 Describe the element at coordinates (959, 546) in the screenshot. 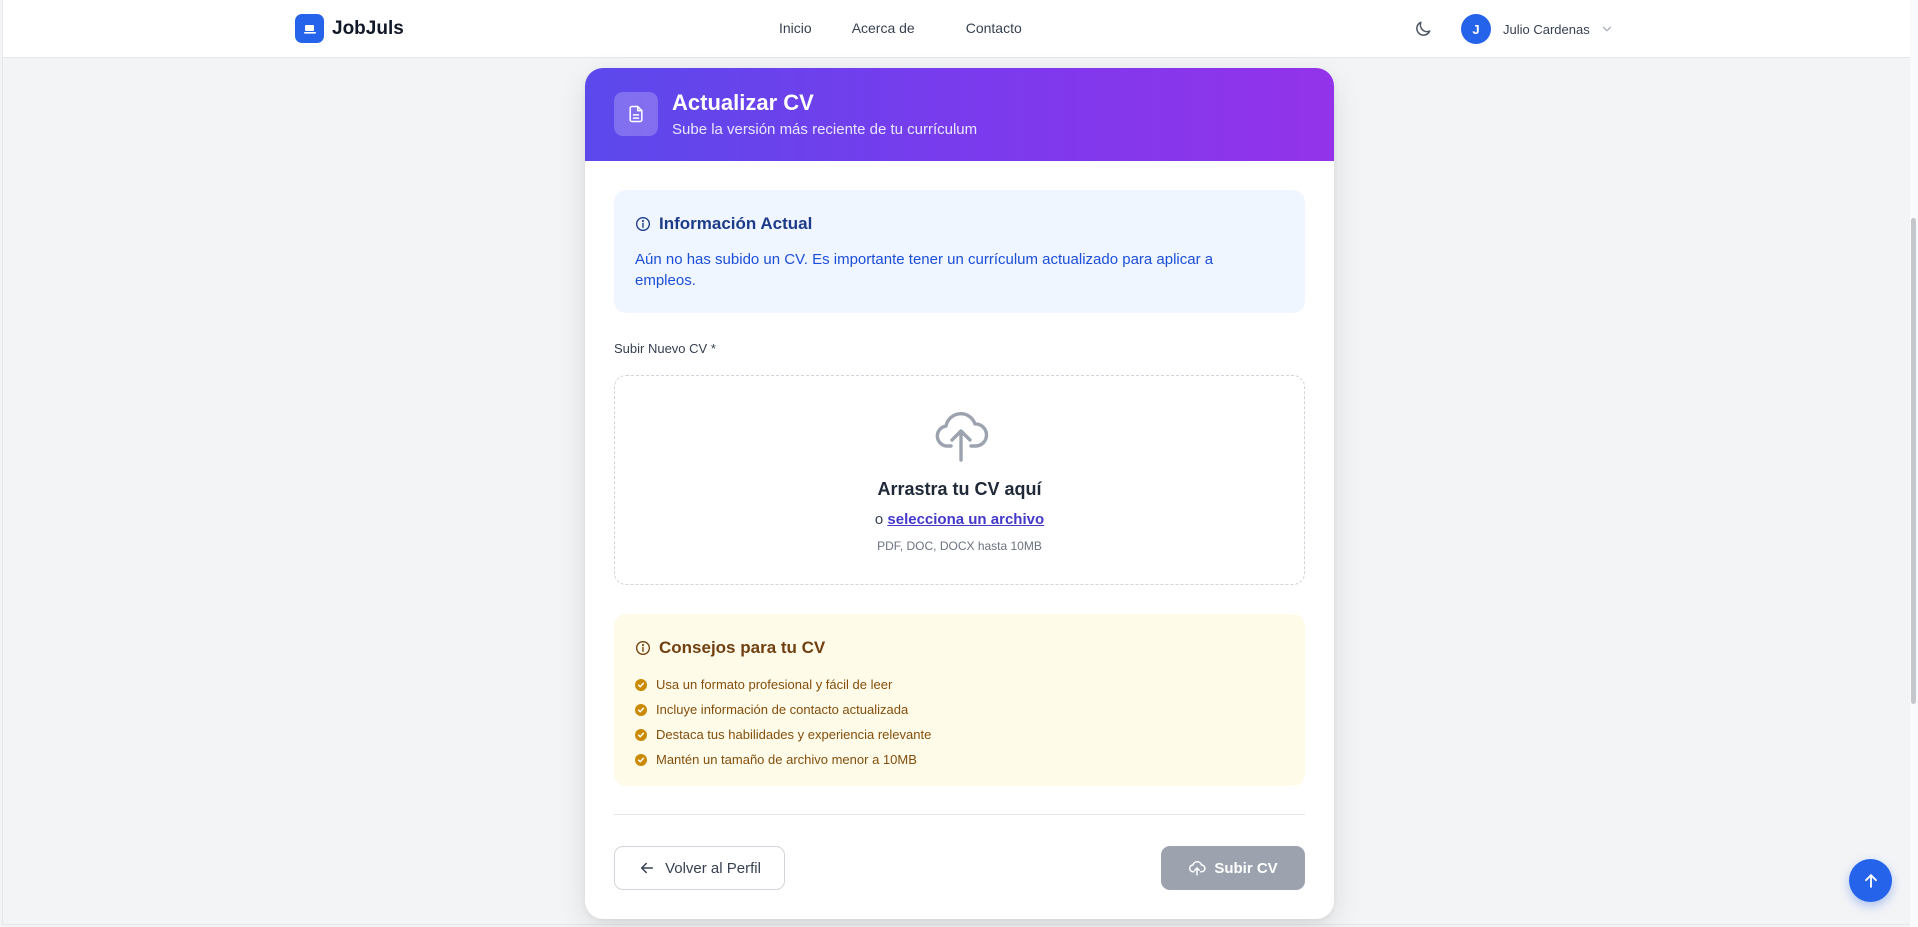

I see `file-format-hint: PDF, DOC, DOCX hasta 10MB` at that location.